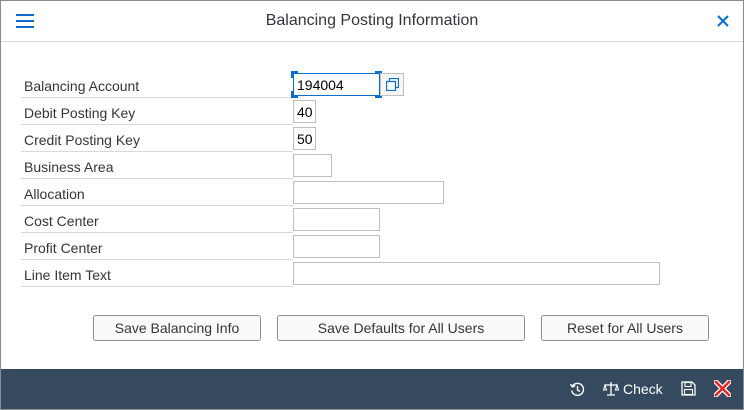 The width and height of the screenshot is (744, 410). Describe the element at coordinates (157, 165) in the screenshot. I see `row-business-area: Business Area` at that location.